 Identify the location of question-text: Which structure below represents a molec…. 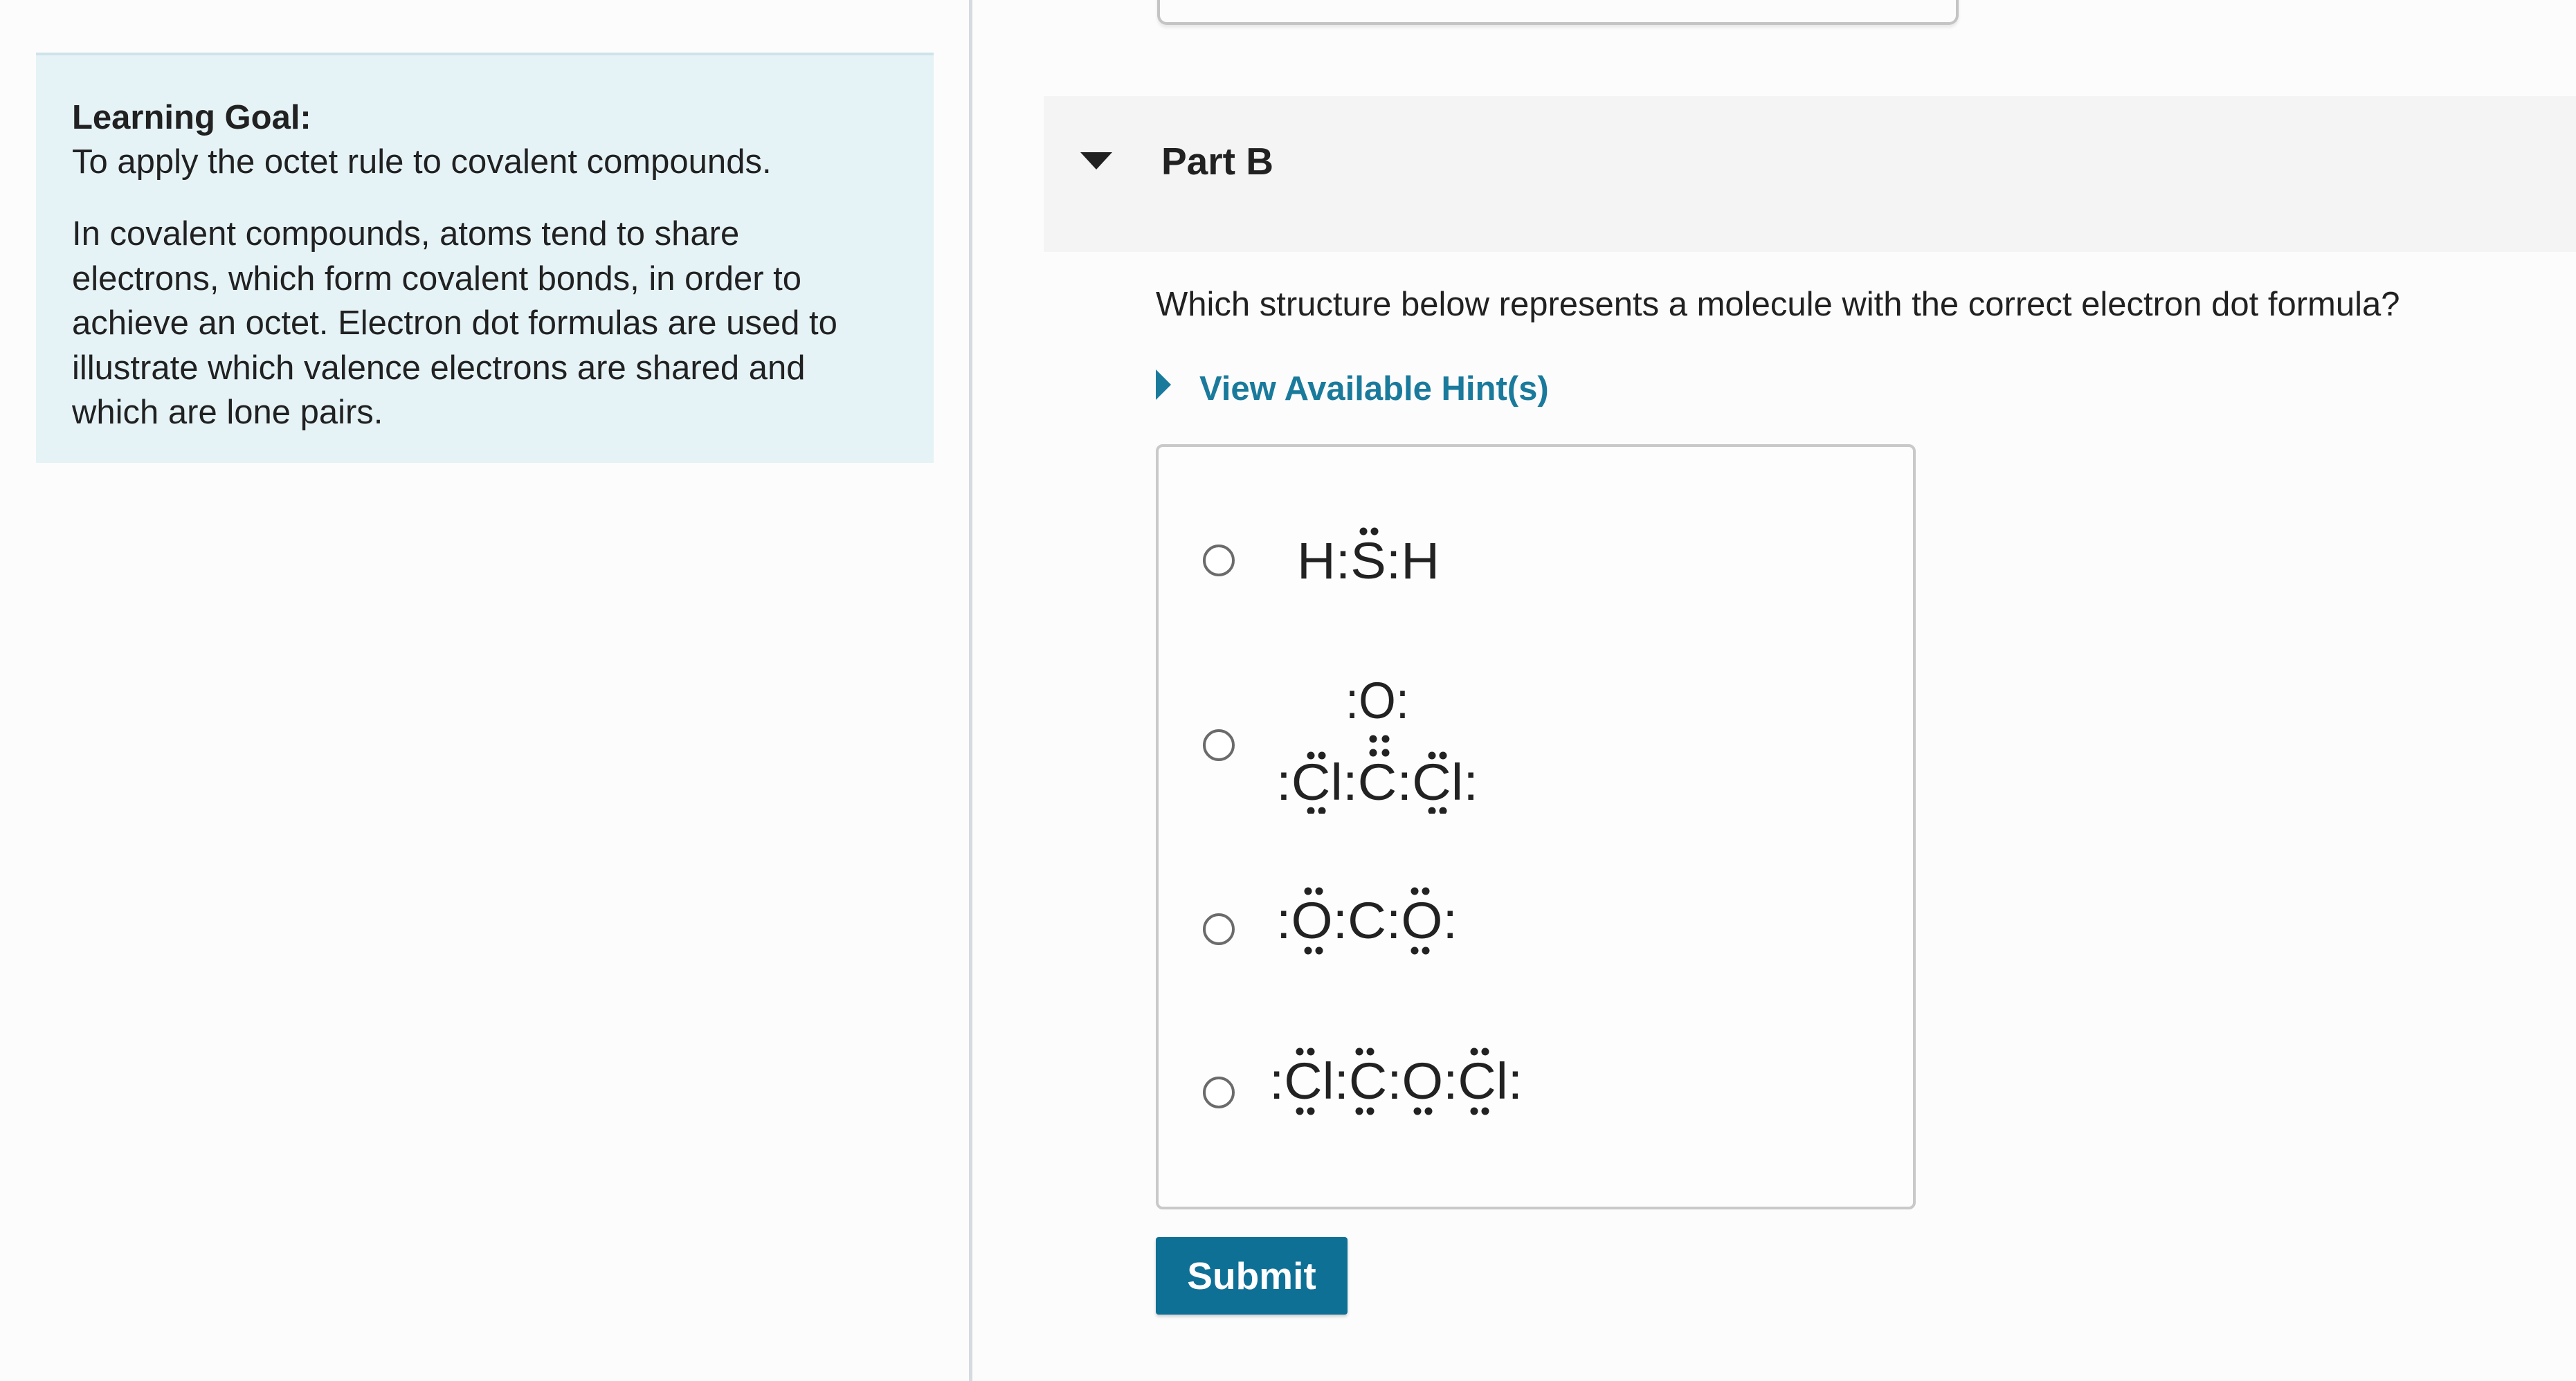
(1778, 304).